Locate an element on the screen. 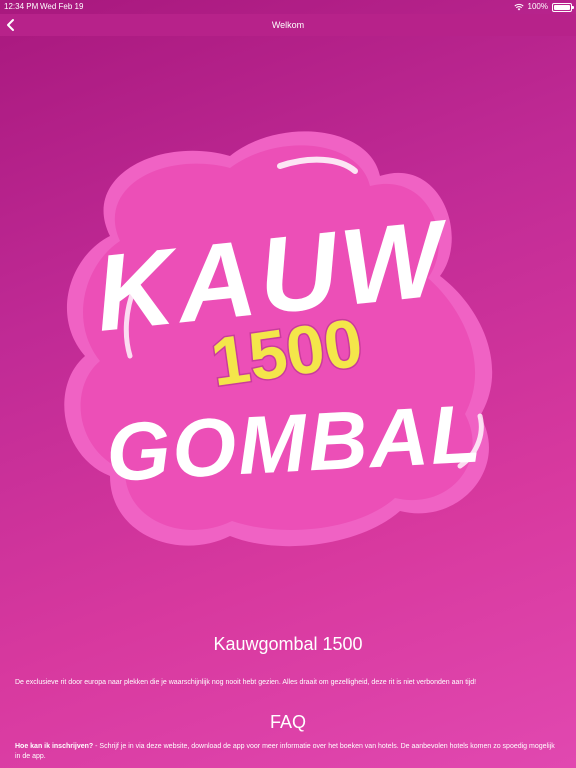  battery-fill is located at coordinates (562, 7).